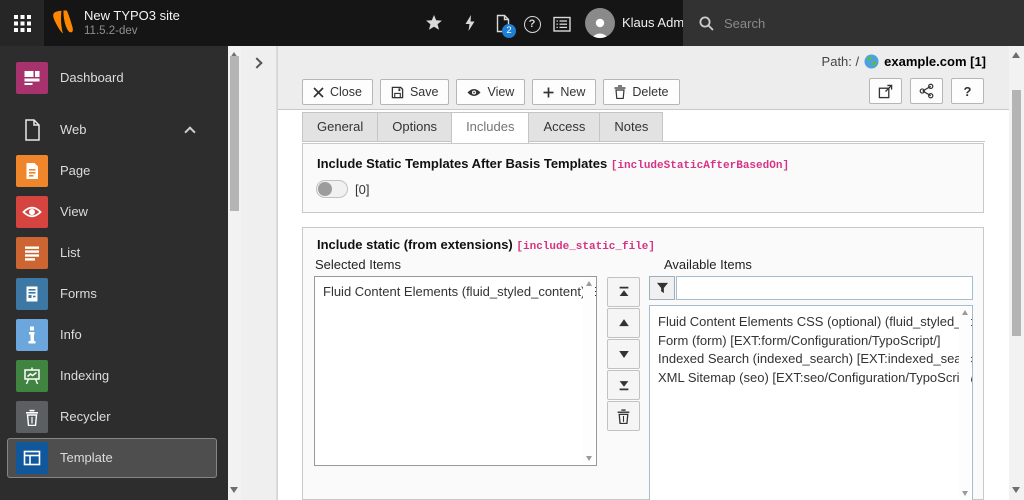 The image size is (1024, 500). Describe the element at coordinates (849, 23) in the screenshot. I see `search-input` at that location.